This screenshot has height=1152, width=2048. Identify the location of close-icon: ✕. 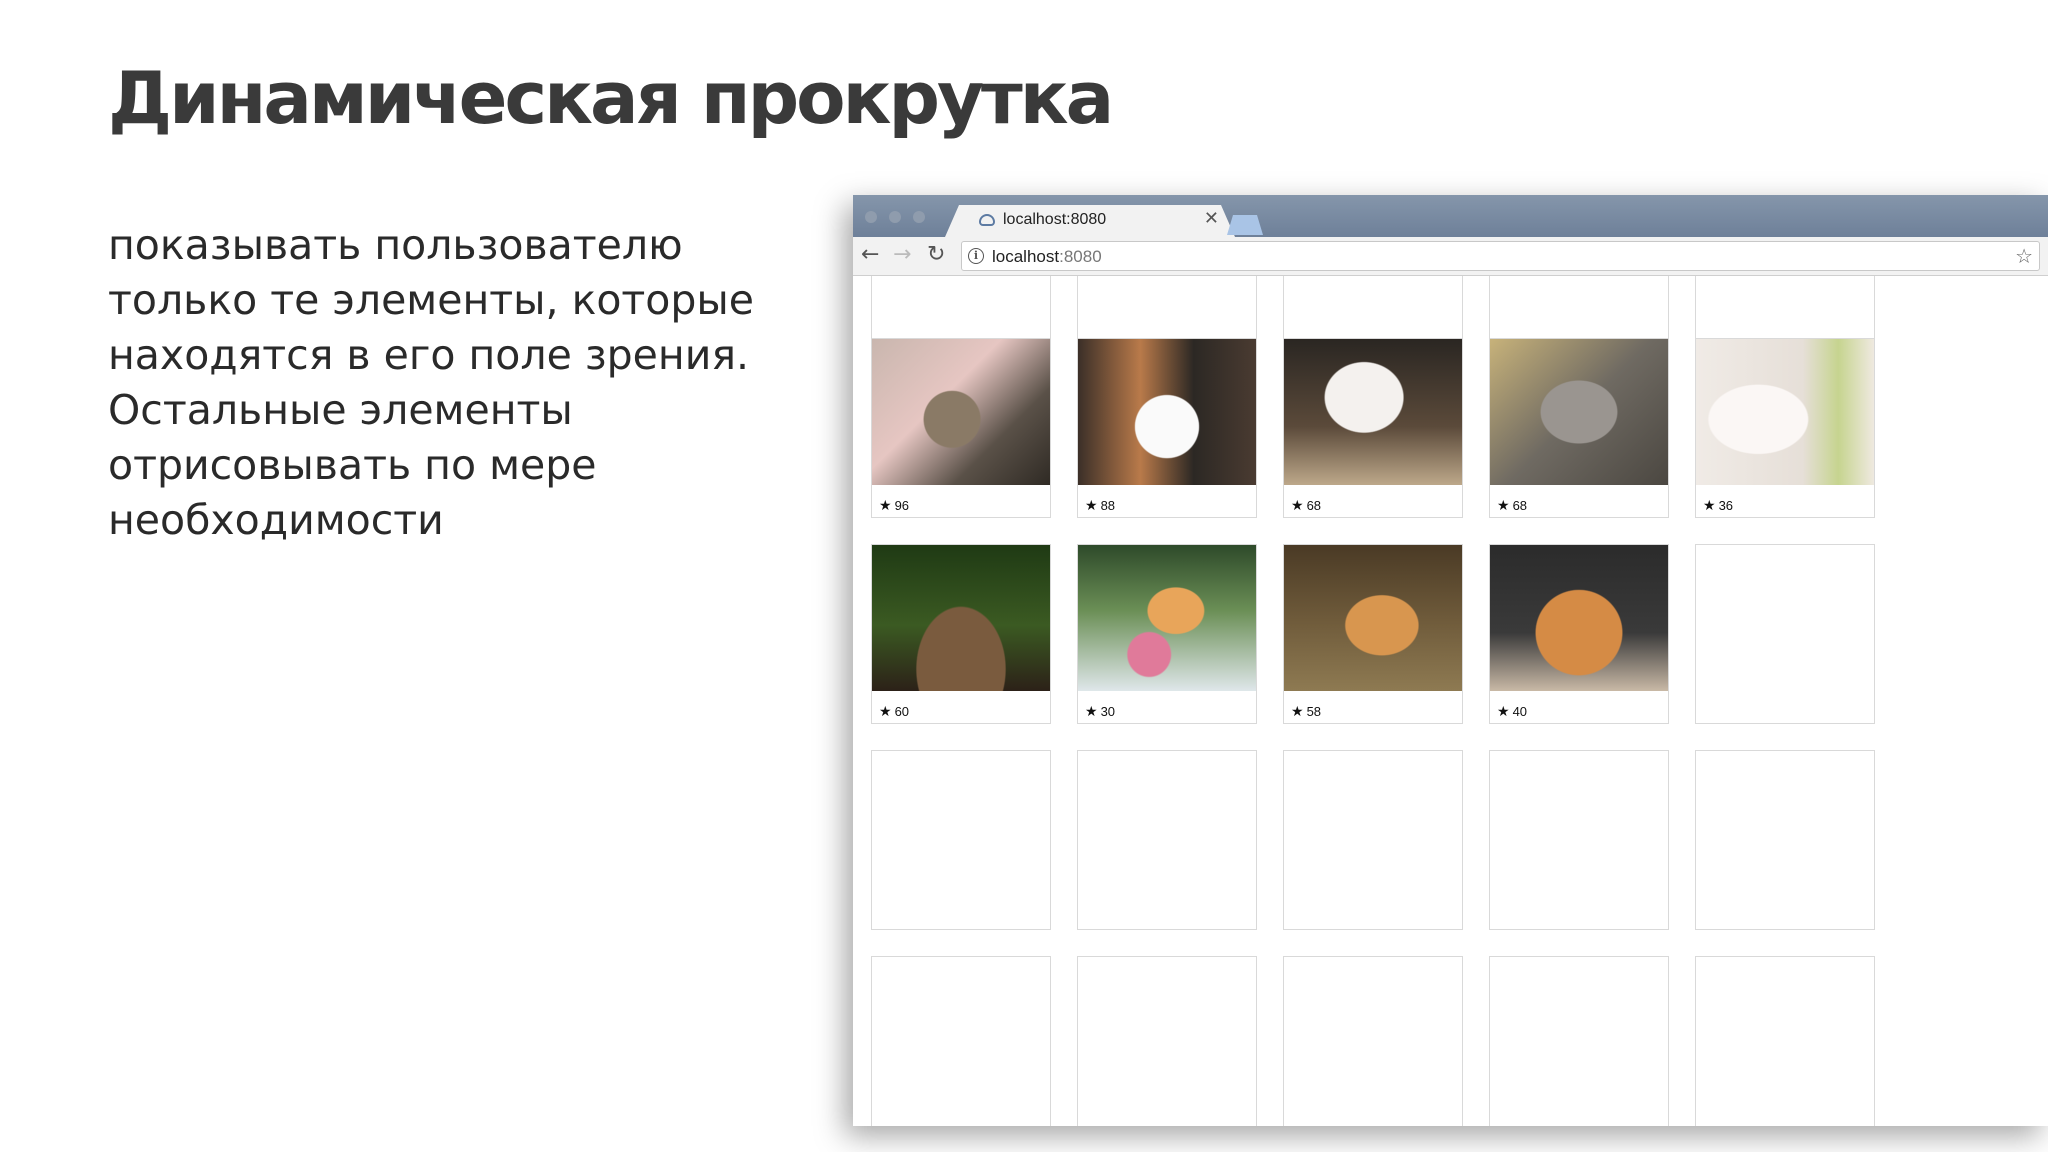
(1211, 218).